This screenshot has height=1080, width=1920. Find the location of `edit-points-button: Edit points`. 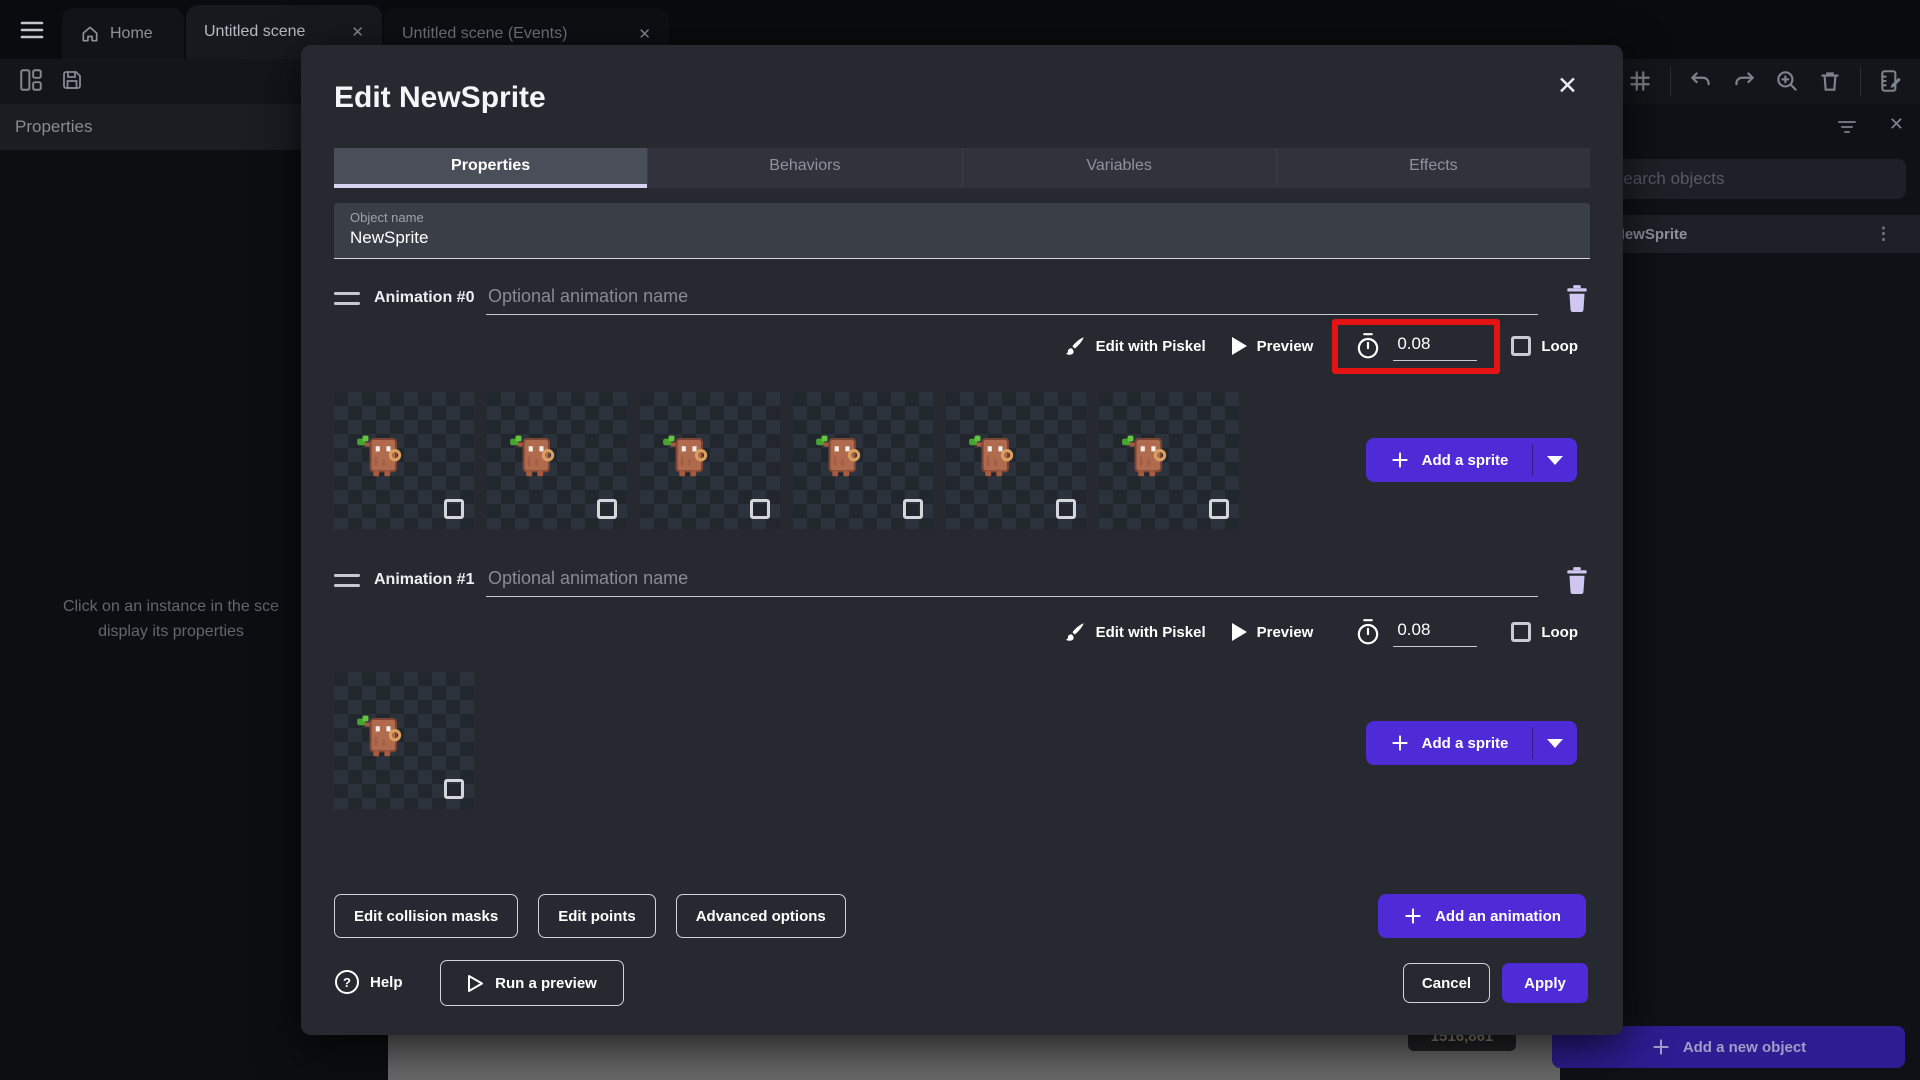

edit-points-button: Edit points is located at coordinates (597, 916).